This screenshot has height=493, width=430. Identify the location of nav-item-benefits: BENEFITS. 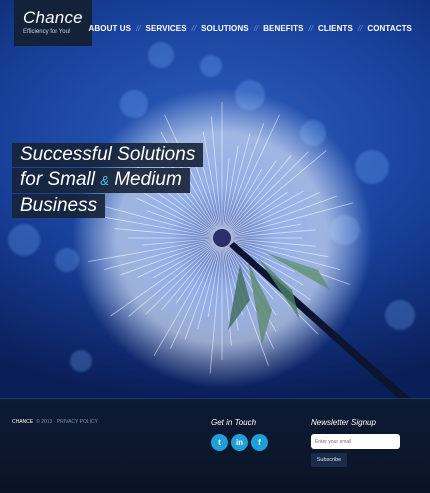
(283, 28).